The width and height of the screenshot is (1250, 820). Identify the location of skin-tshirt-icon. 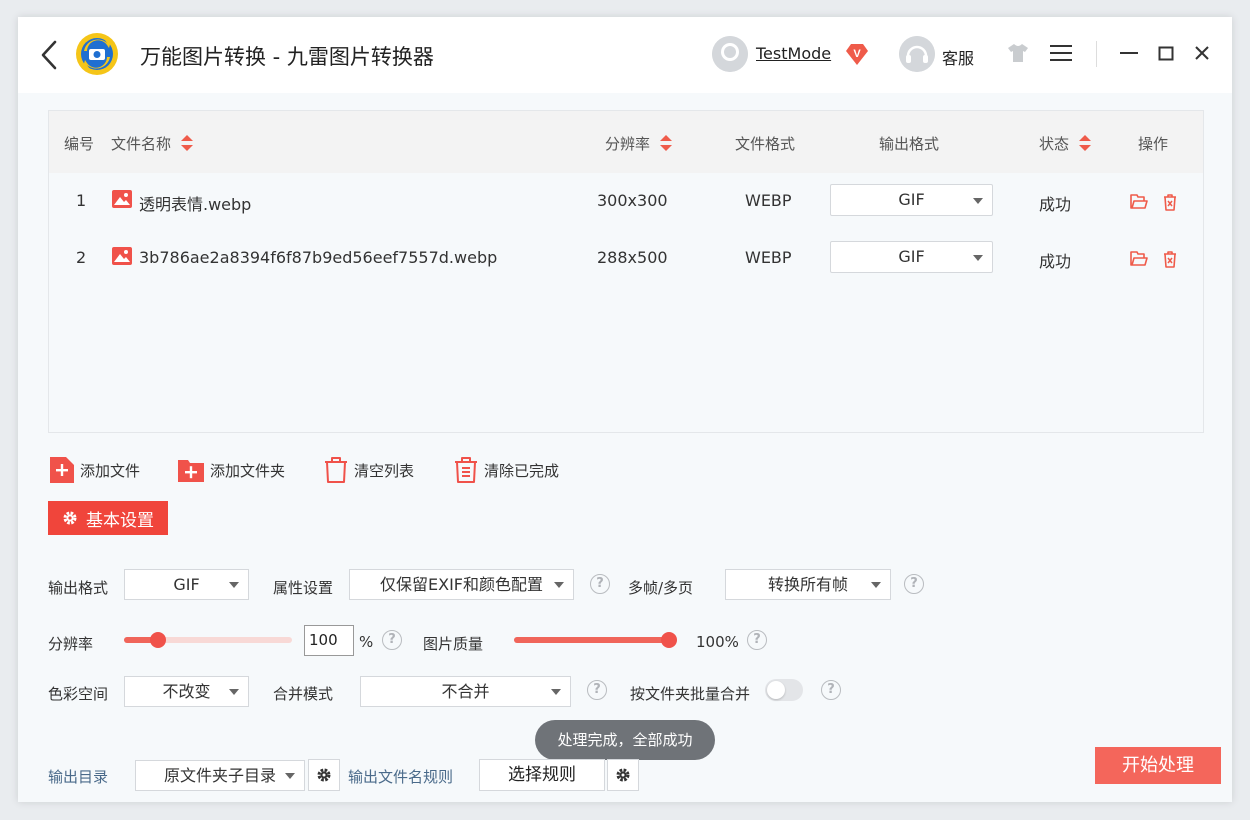
(1018, 53).